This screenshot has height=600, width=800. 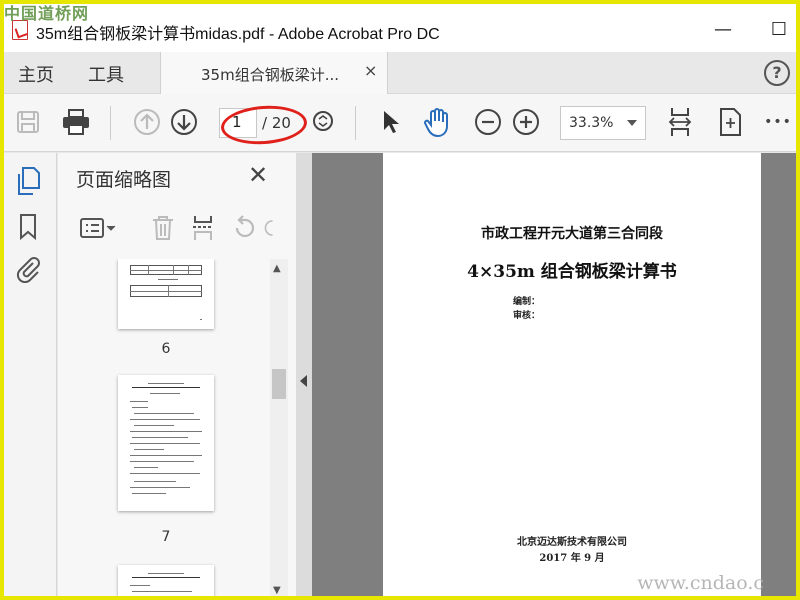 I want to click on zoom-region-icon, so click(x=322, y=122).